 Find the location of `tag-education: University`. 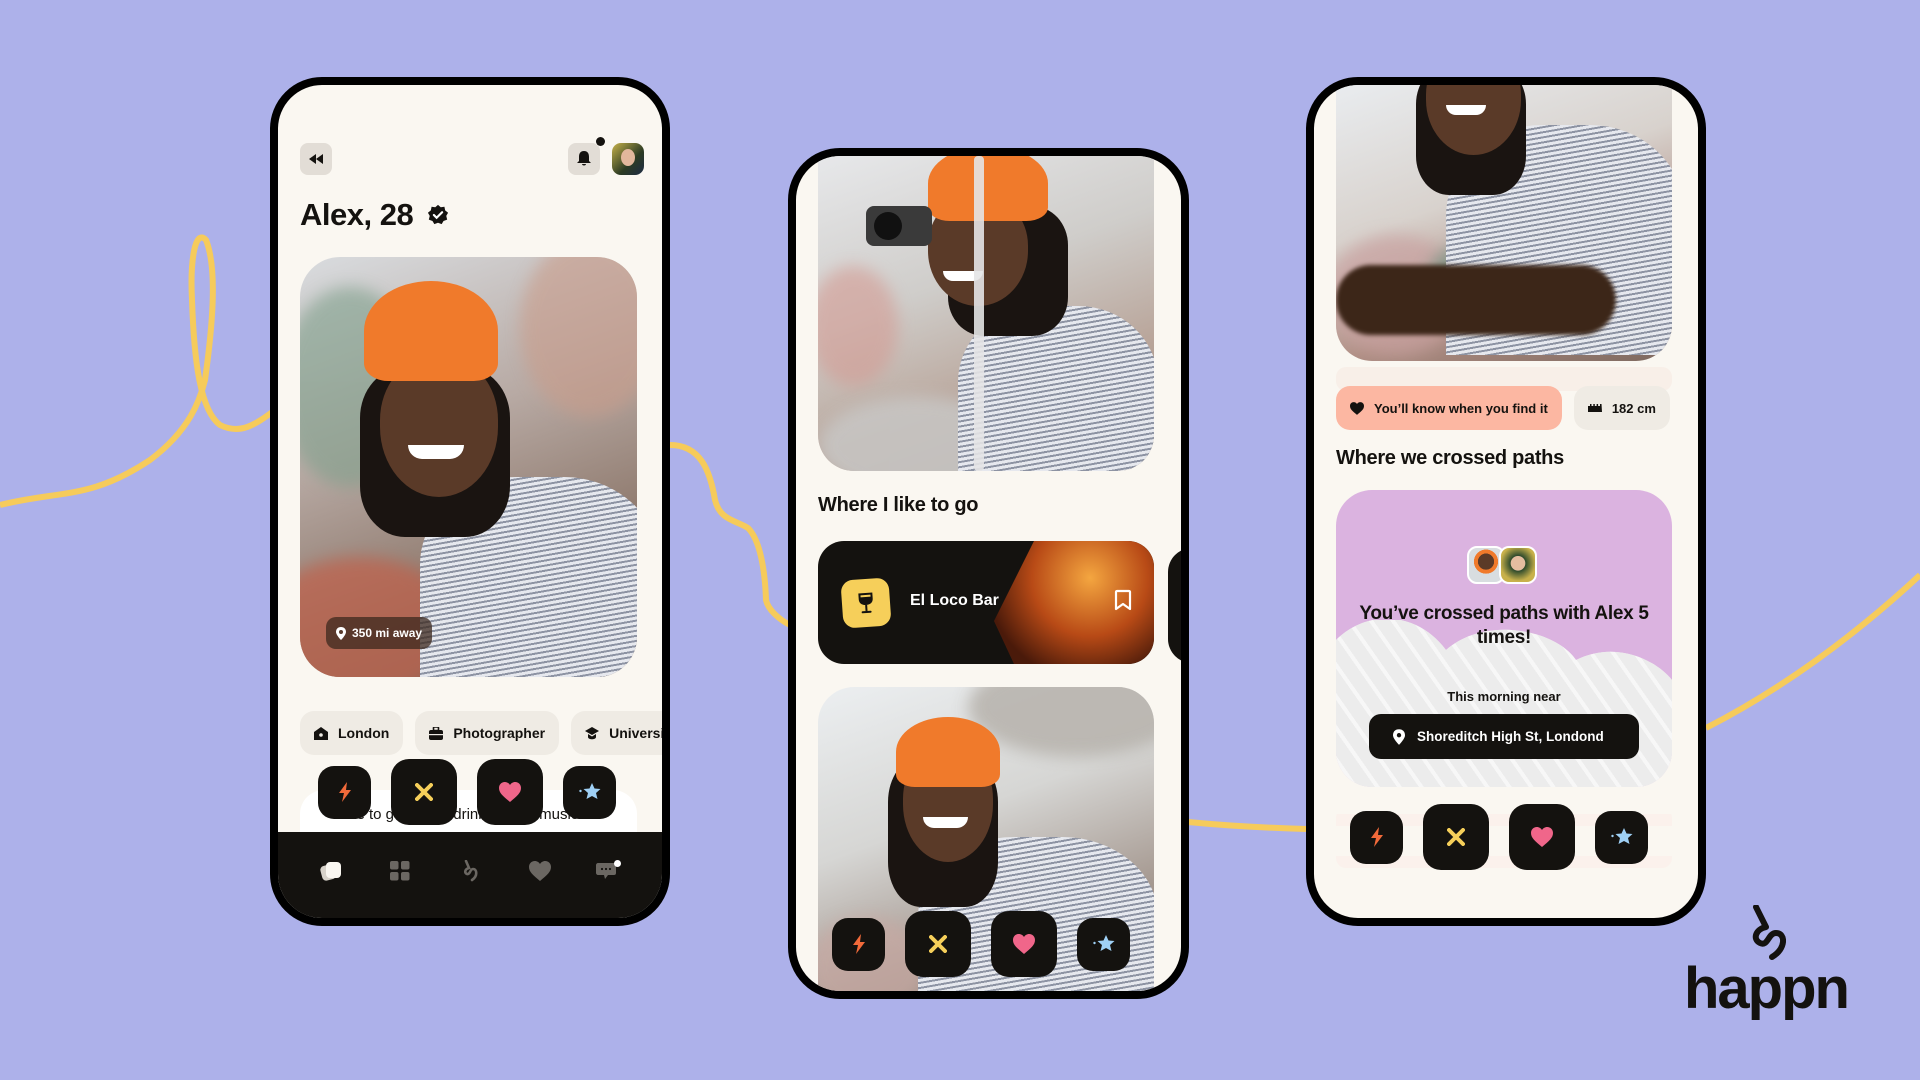

tag-education: University is located at coordinates (620, 733).